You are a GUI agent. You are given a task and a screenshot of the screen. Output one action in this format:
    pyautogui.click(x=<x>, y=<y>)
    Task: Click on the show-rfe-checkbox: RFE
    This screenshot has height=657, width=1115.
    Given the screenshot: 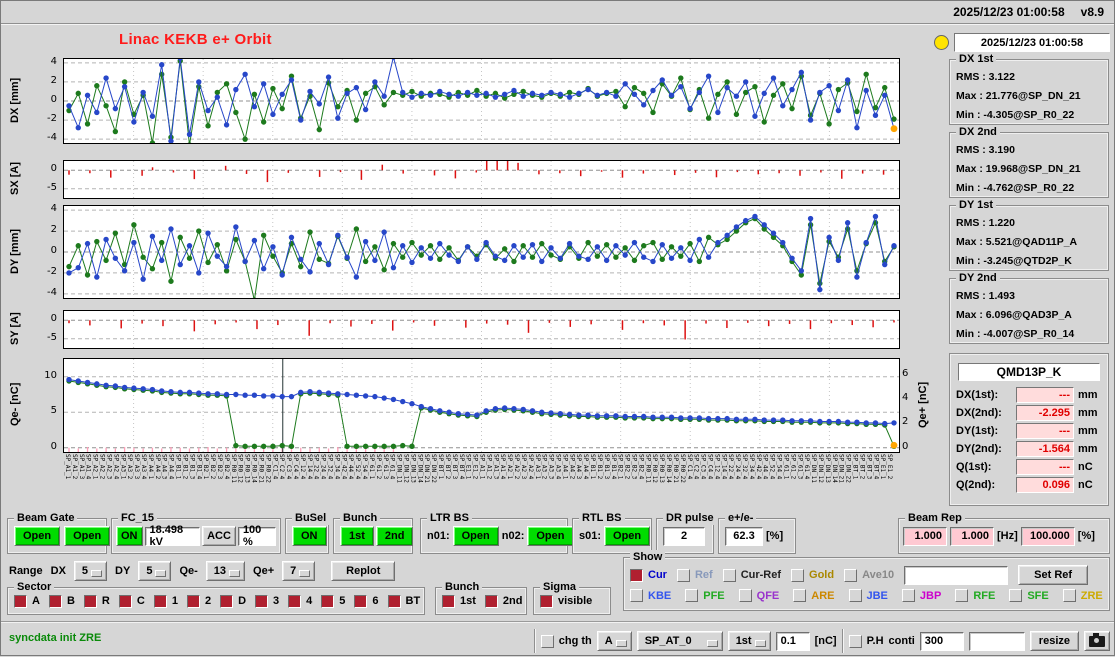 What is the action you would take?
    pyautogui.click(x=975, y=595)
    